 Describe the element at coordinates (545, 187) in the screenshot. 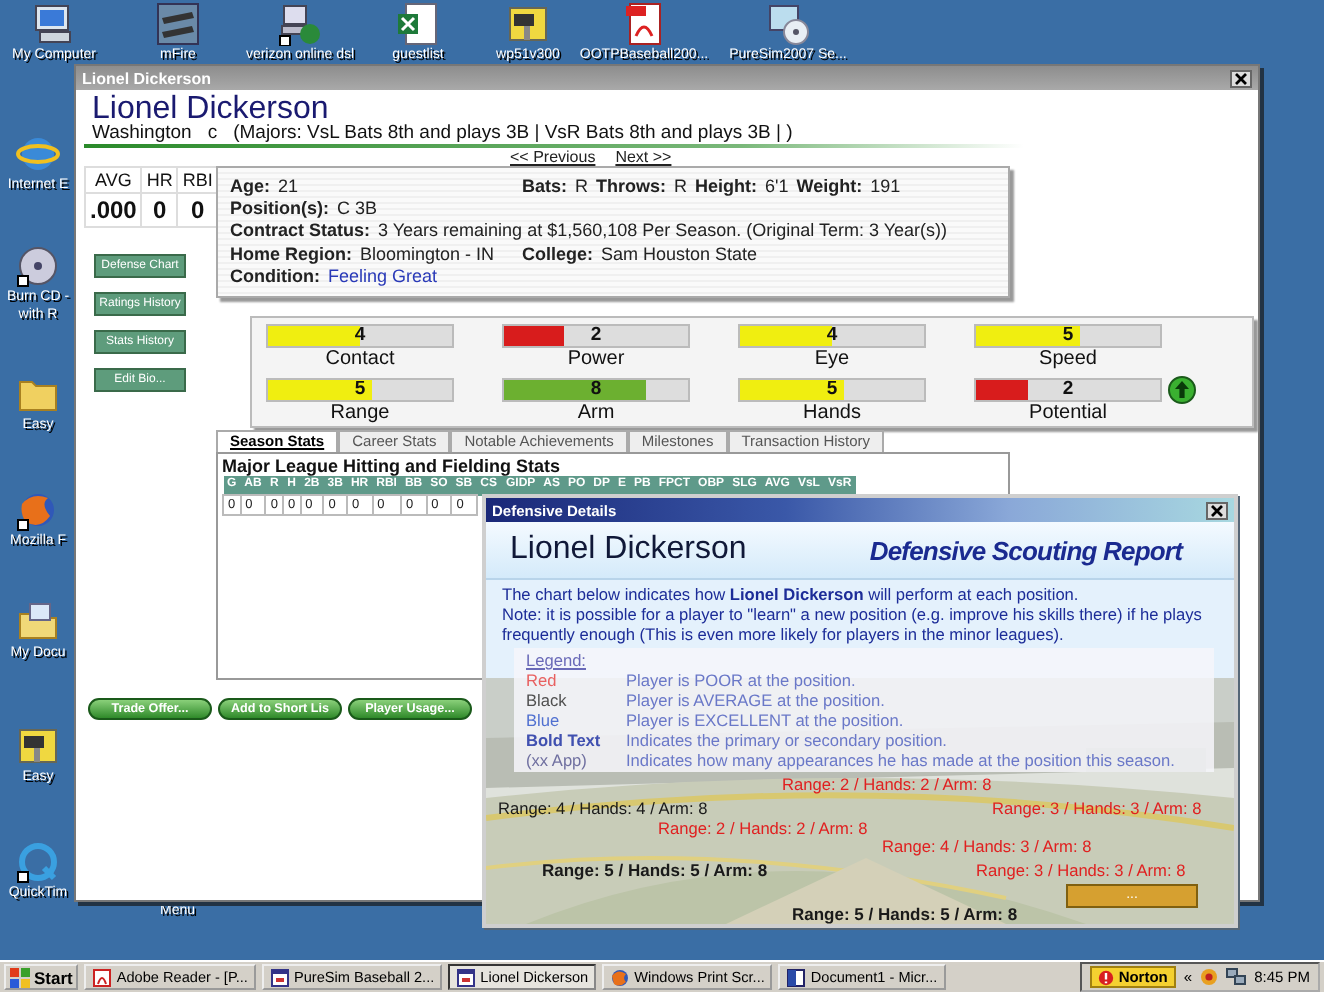

I see `field-label: Bats:` at that location.